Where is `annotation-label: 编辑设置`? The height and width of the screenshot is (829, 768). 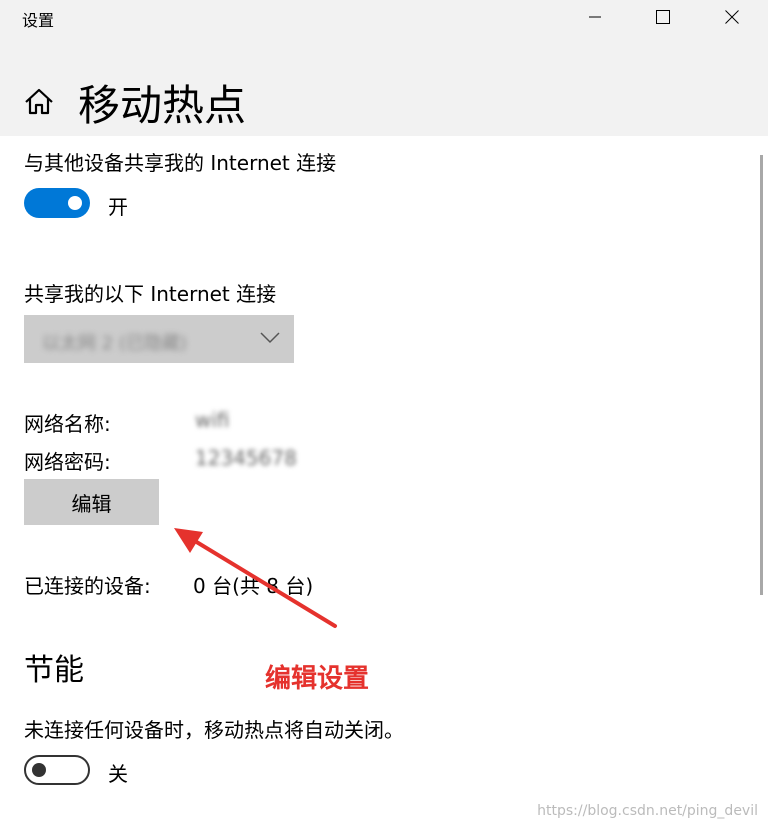 annotation-label: 编辑设置 is located at coordinates (317, 679).